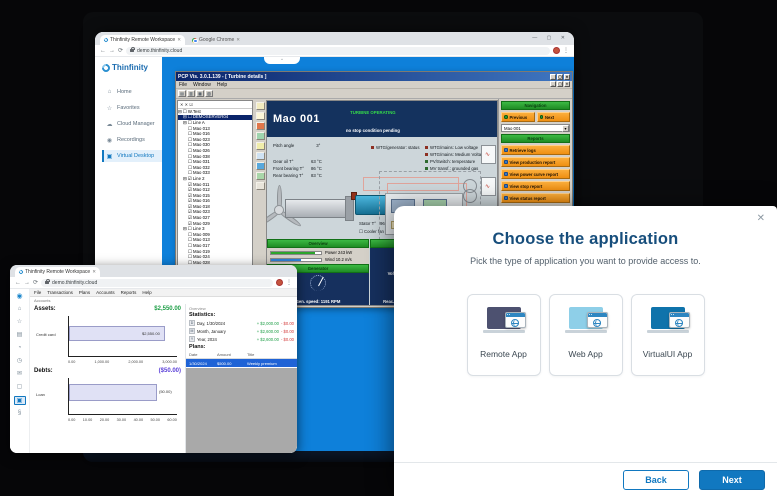  I want to click on sidebar-item: ▣ Virtual Desktop, so click(132, 156).